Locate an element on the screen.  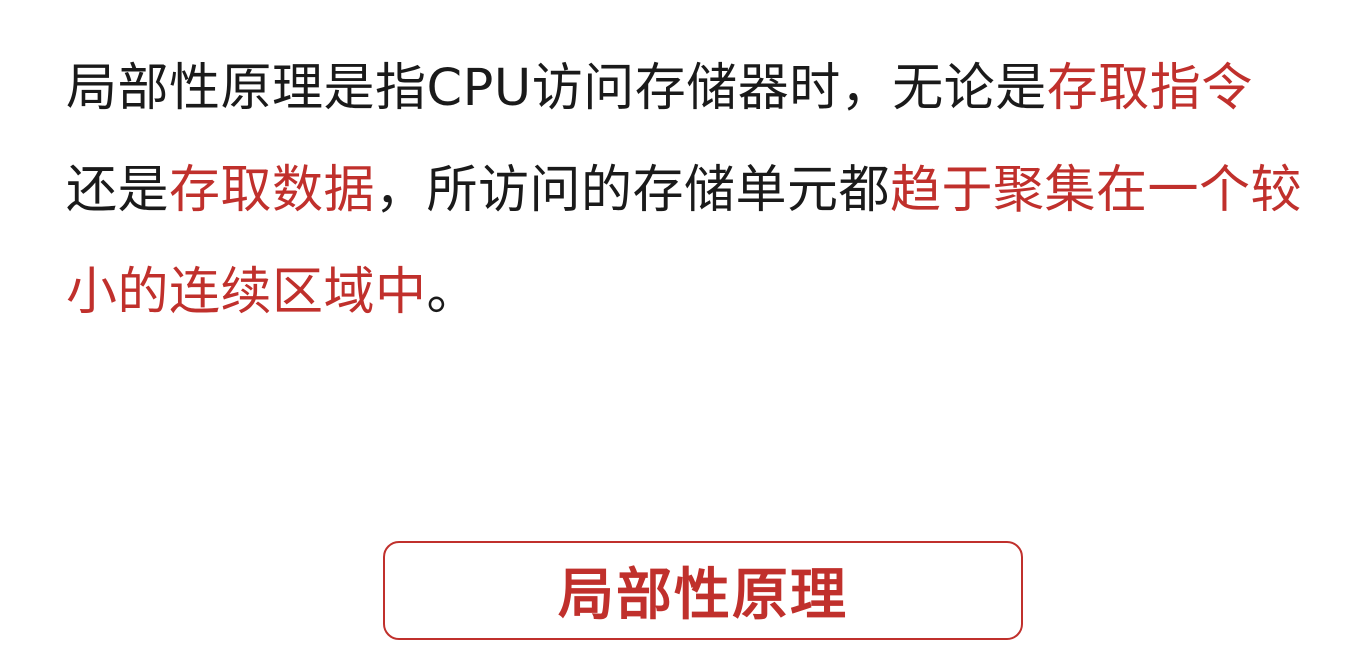
locality-principle-button: 局部性原理 is located at coordinates (703, 590).